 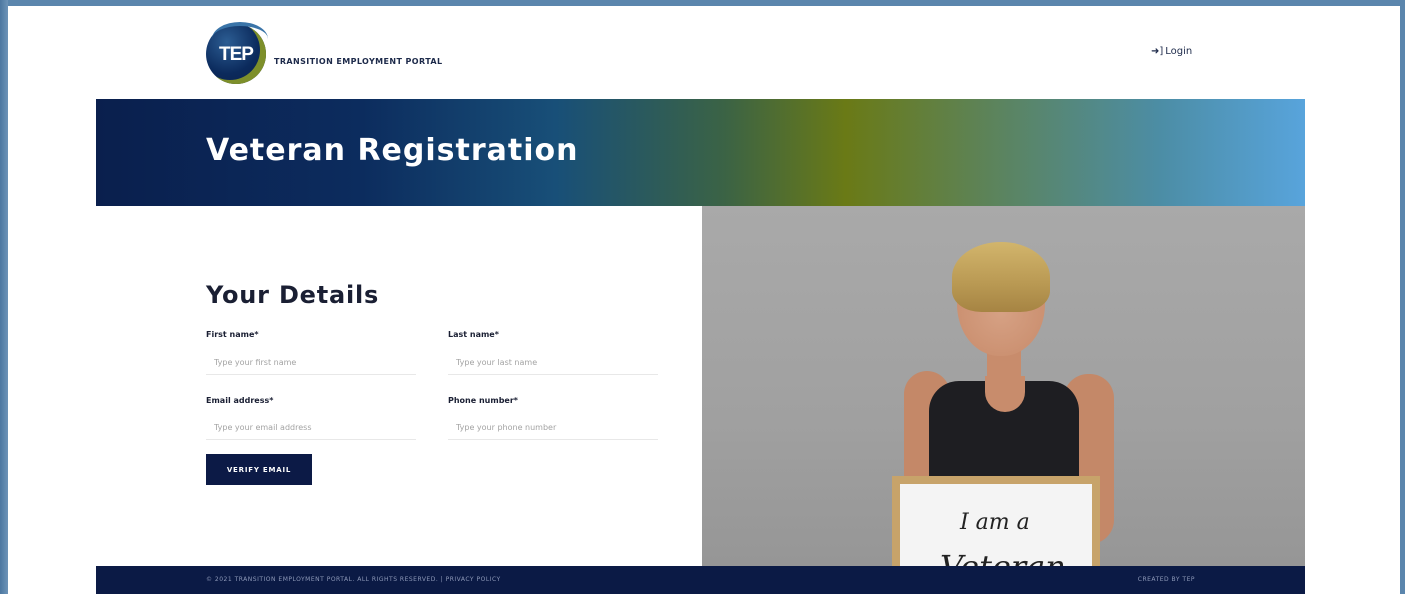 What do you see at coordinates (553, 428) in the screenshot?
I see `phone-input` at bounding box center [553, 428].